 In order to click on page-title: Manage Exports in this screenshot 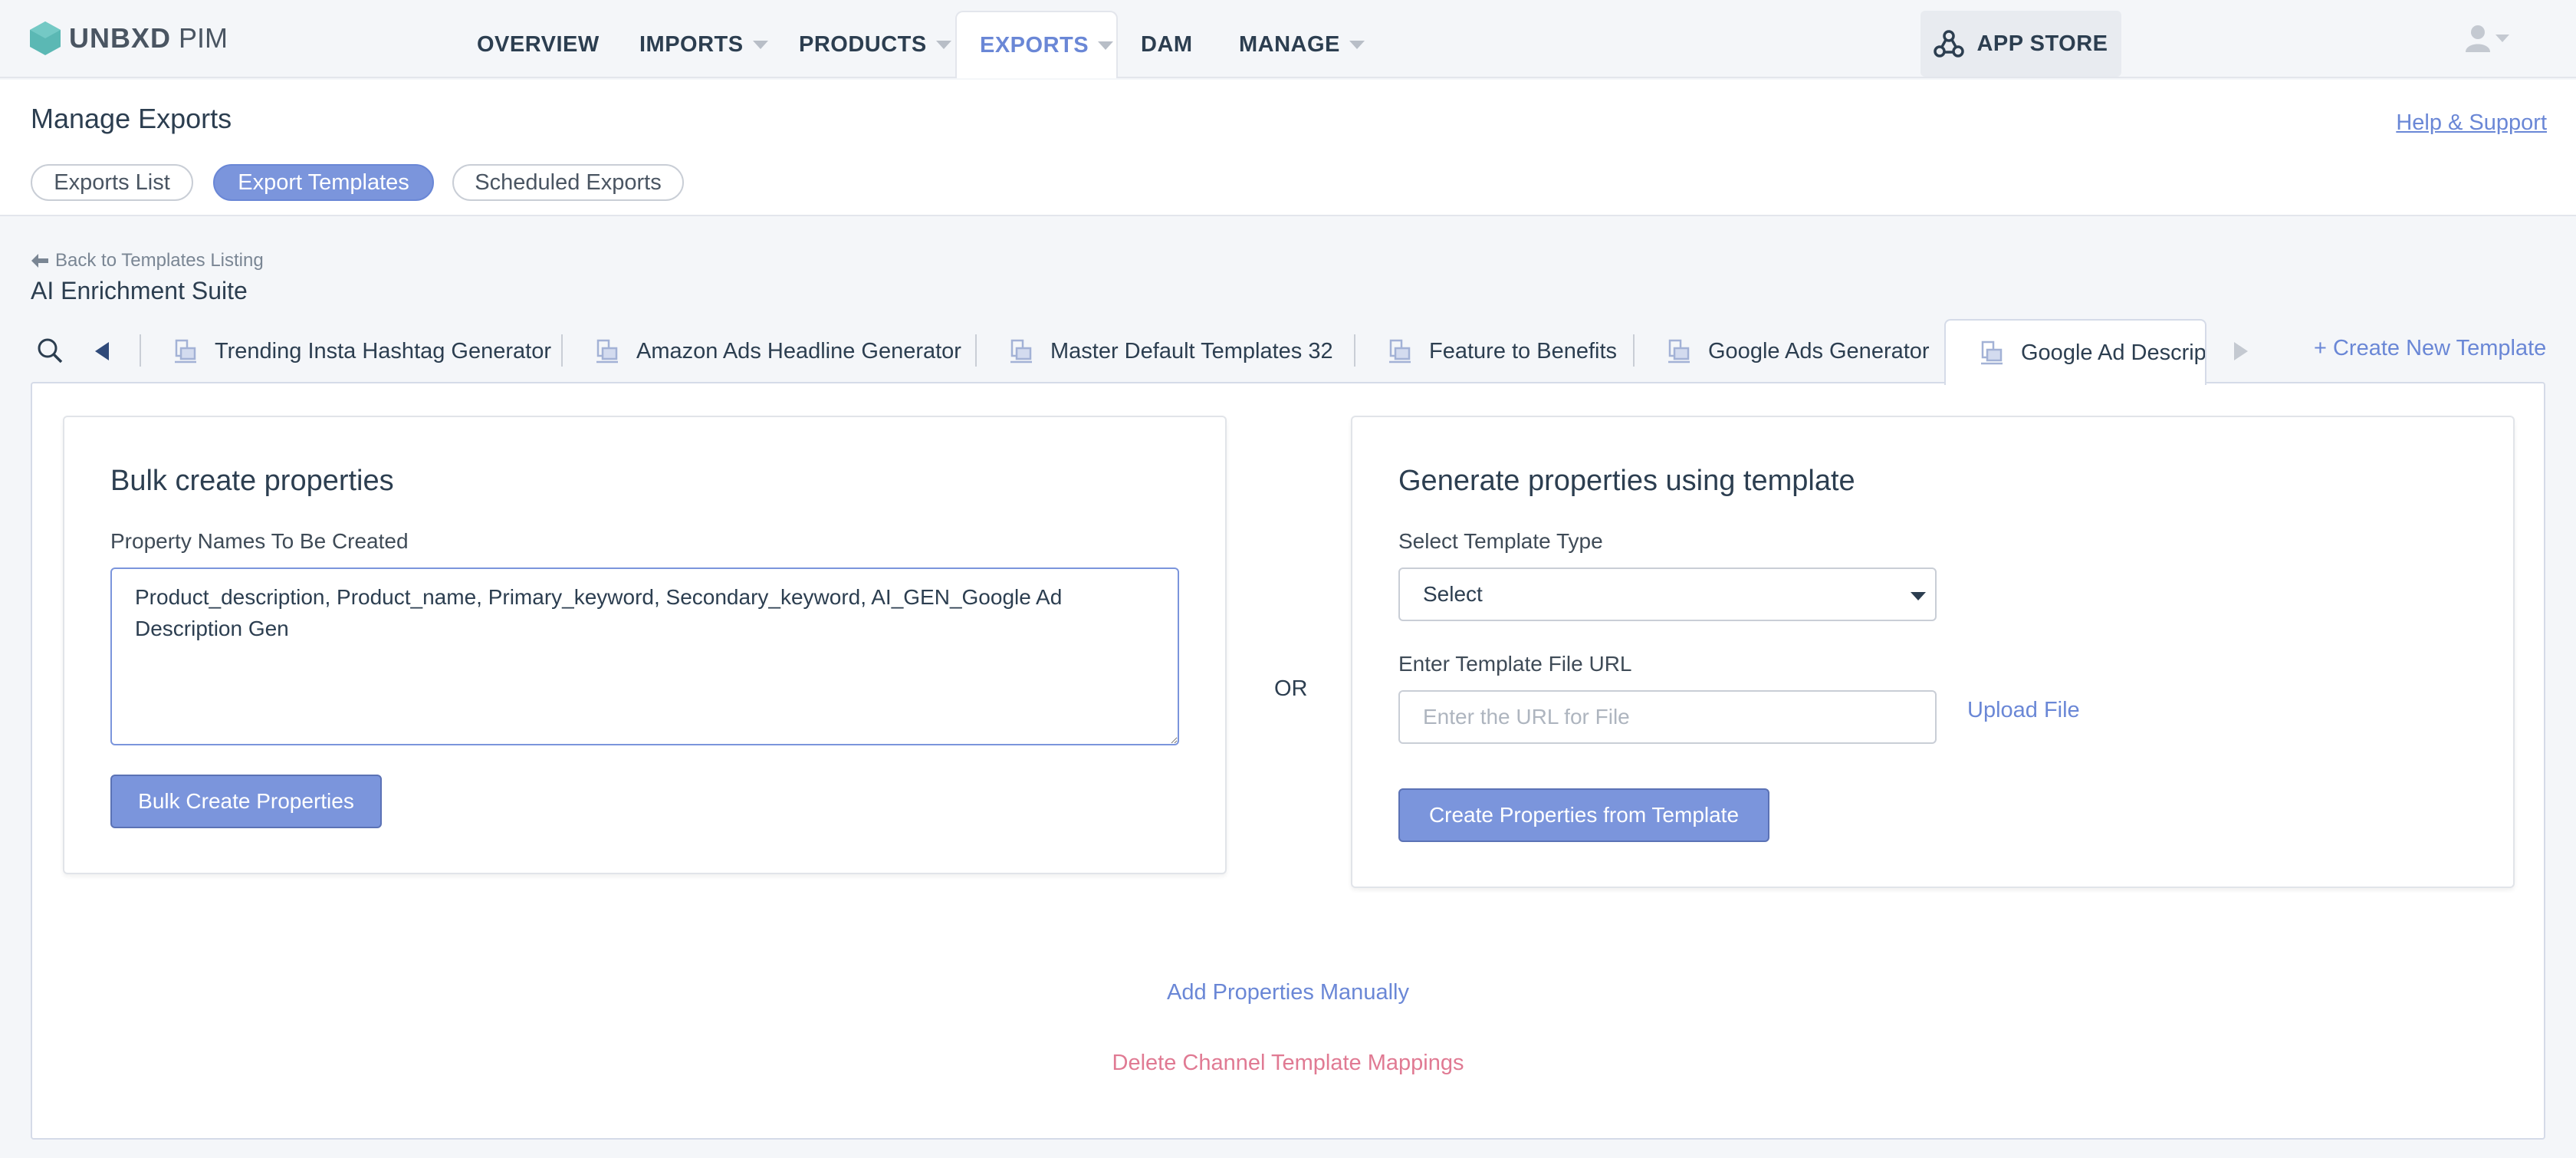, I will do `click(131, 118)`.